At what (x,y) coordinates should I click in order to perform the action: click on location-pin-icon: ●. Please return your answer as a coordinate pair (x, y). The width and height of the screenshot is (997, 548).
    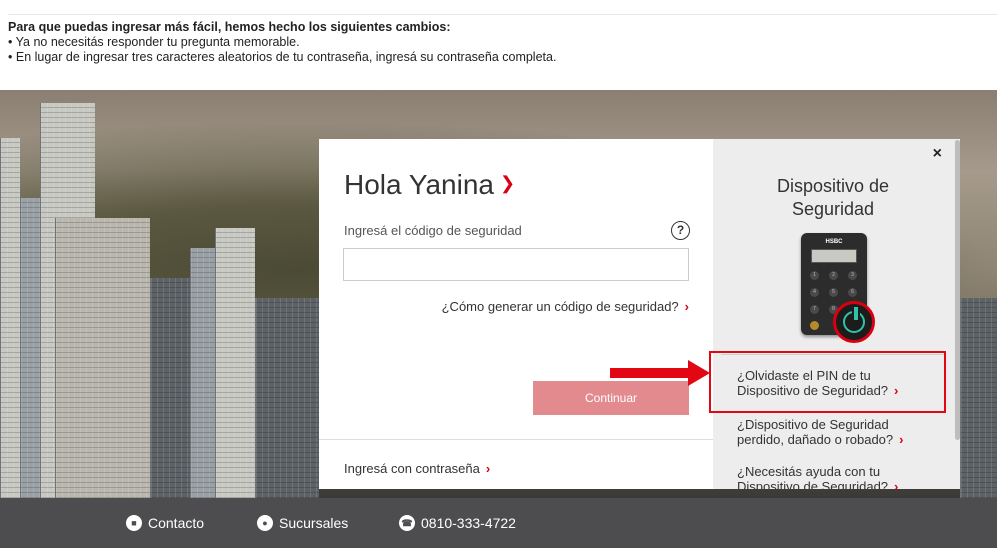
    Looking at the image, I should click on (265, 523).